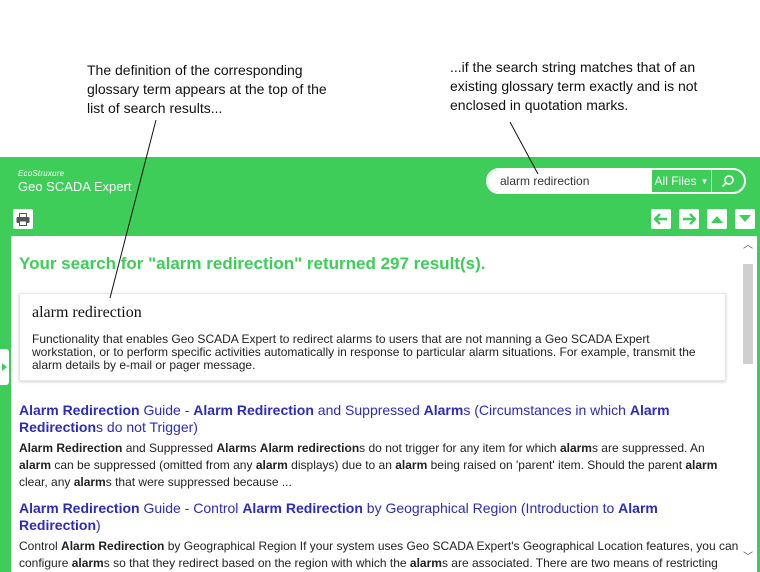 The width and height of the screenshot is (760, 572). What do you see at coordinates (748, 558) in the screenshot?
I see `scroll-down-icon: ﹀` at bounding box center [748, 558].